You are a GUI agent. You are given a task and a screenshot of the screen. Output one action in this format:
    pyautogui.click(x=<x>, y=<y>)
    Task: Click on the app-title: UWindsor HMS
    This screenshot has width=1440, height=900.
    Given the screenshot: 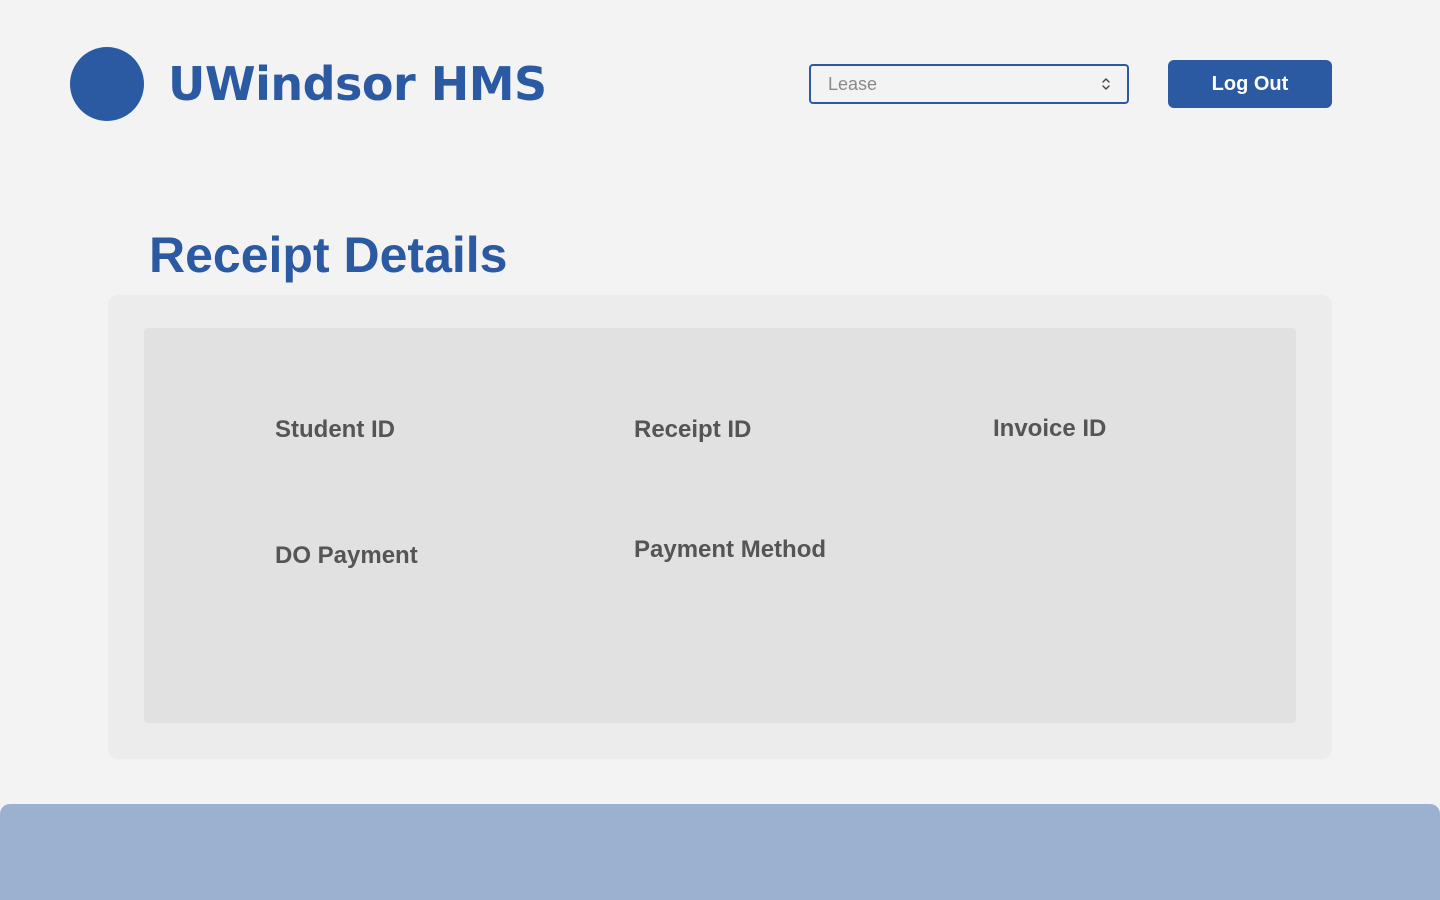 What is the action you would take?
    pyautogui.click(x=357, y=84)
    